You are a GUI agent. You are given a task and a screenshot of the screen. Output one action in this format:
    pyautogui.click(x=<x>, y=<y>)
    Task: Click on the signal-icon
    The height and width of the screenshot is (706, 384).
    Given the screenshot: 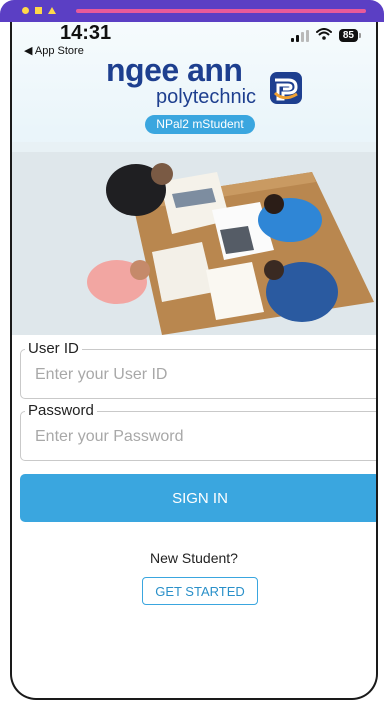 What is the action you would take?
    pyautogui.click(x=299, y=35)
    